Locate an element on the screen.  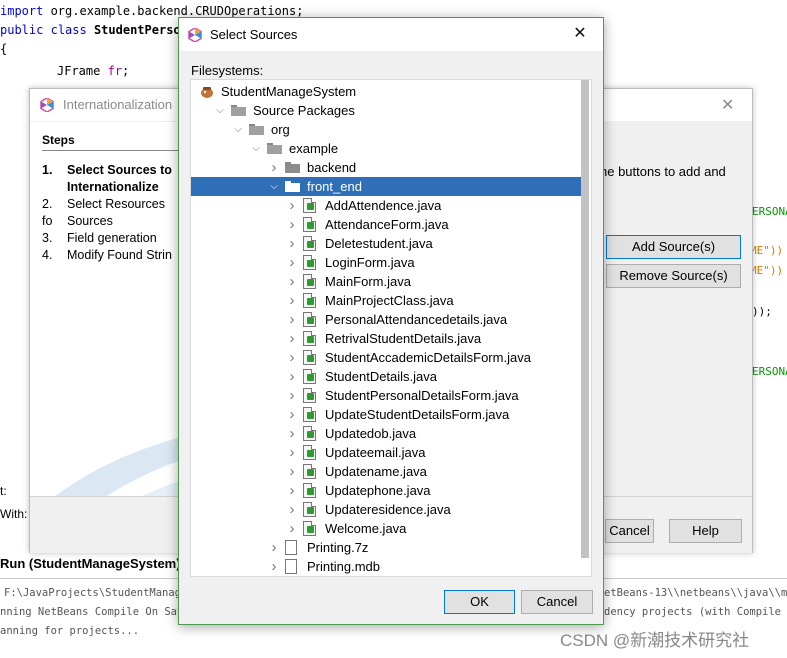
code-line-brace: { is located at coordinates (4, 49).